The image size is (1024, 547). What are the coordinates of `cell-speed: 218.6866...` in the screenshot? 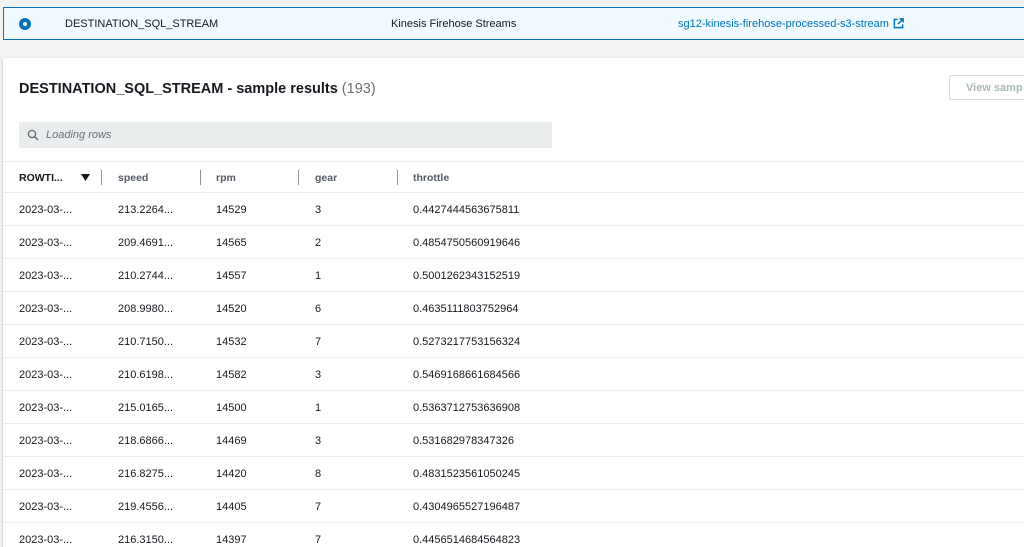 It's located at (146, 441).